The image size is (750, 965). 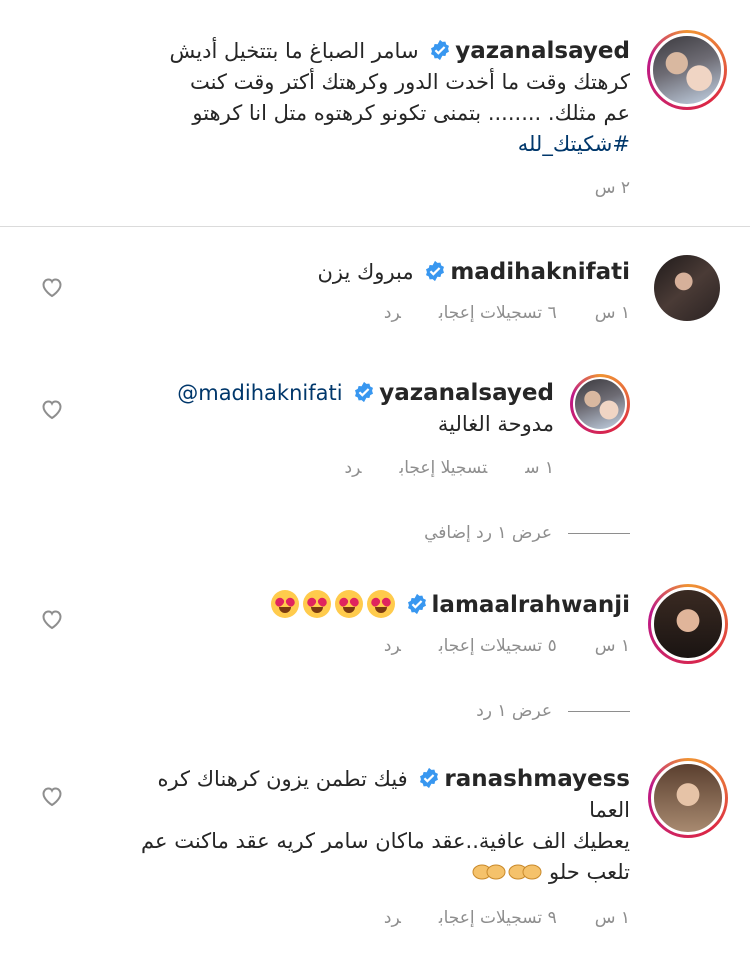 I want to click on comment-meta: ١ س ٩ تسجيلات إعجاب رد, so click(x=488, y=918).